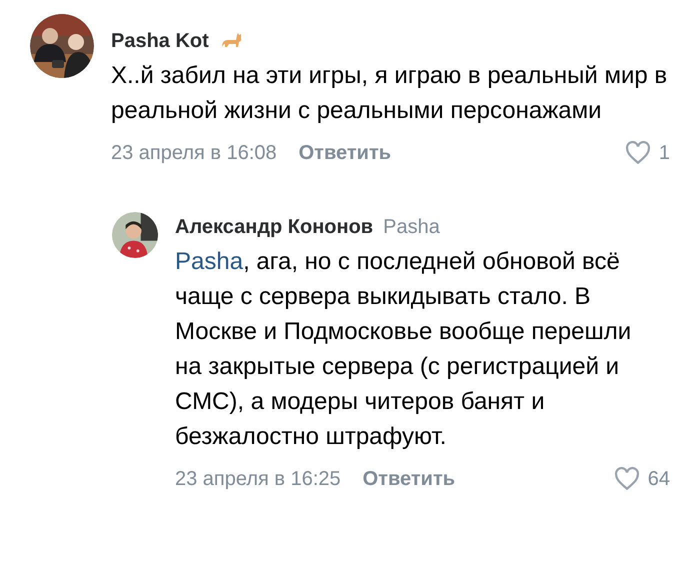 This screenshot has height=567, width=700. What do you see at coordinates (160, 41) in the screenshot?
I see `author-name: Pasha Kot` at bounding box center [160, 41].